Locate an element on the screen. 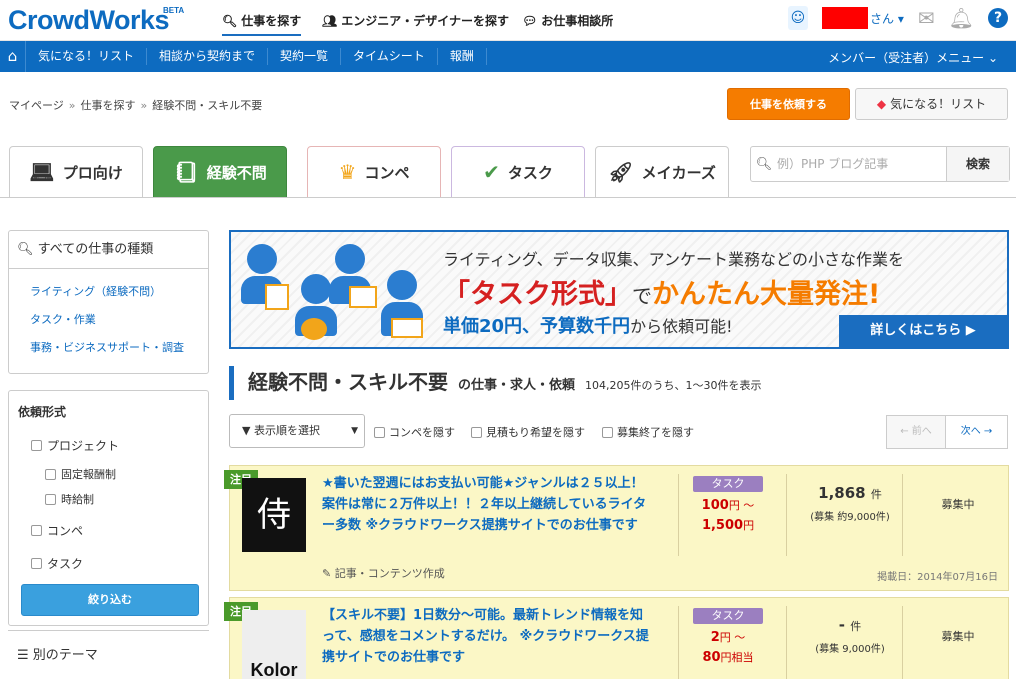 This screenshot has height=679, width=1016. sidebar-category-list: ライティング（経験不問） タスク・作業 事務・ビジネスサポート・調査 is located at coordinates (108, 315).